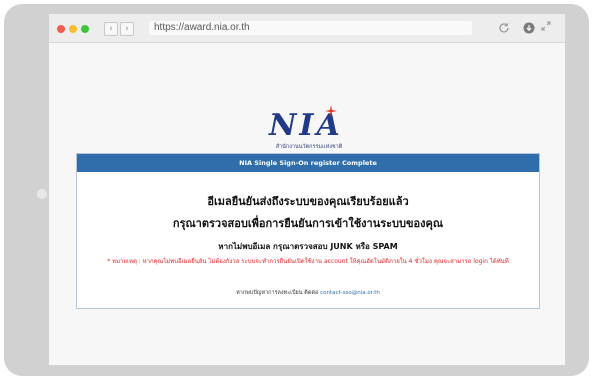  Describe the element at coordinates (277, 293) in the screenshot. I see `contact-text: หากพบปัญหาการลงทะเบียน ติดต่อ` at that location.